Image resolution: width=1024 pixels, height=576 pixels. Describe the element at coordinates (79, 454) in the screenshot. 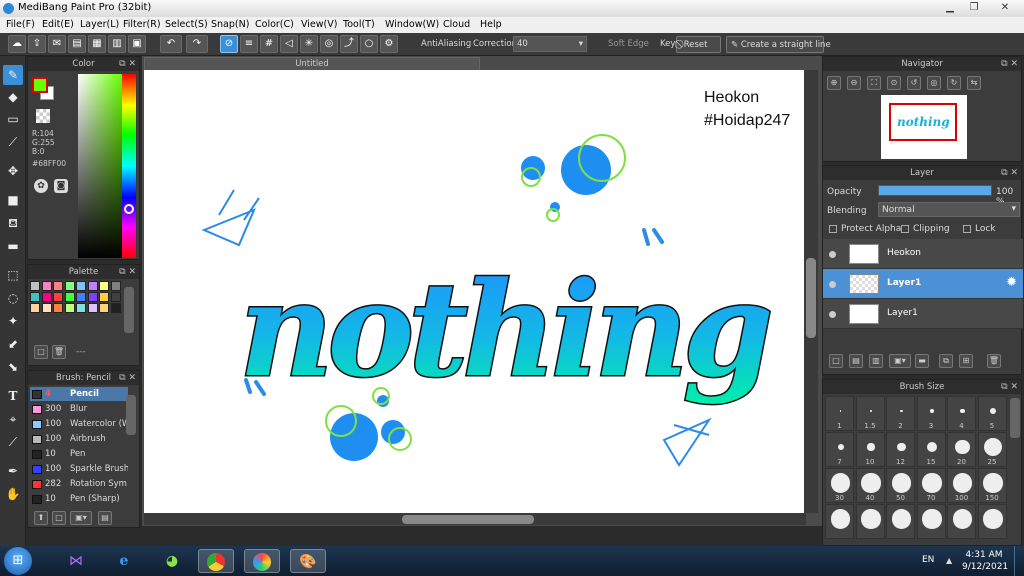

I see `brush-item: 10 Pen` at that location.